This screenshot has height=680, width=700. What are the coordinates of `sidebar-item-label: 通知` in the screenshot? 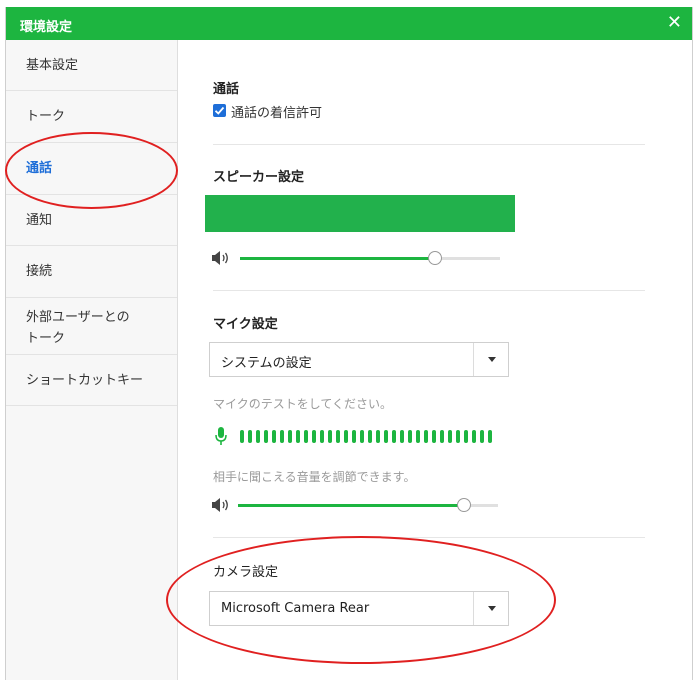 It's located at (39, 220).